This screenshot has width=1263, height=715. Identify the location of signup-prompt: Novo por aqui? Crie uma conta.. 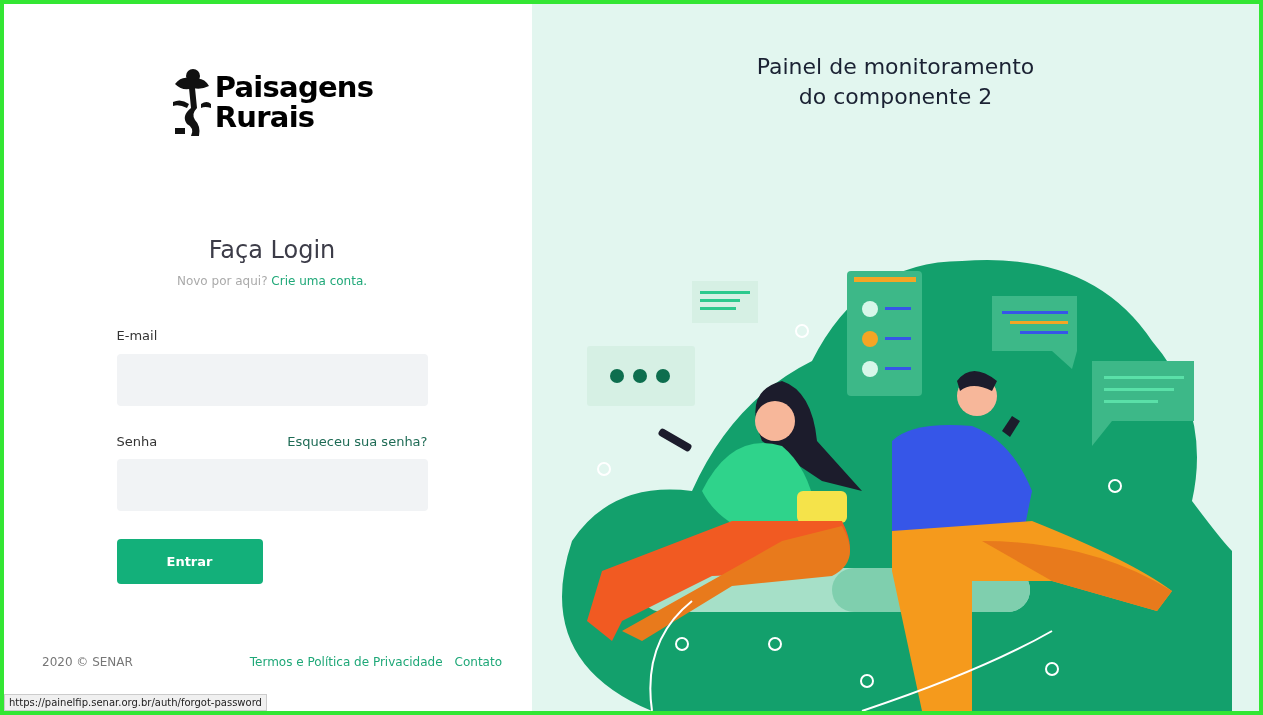
(272, 281).